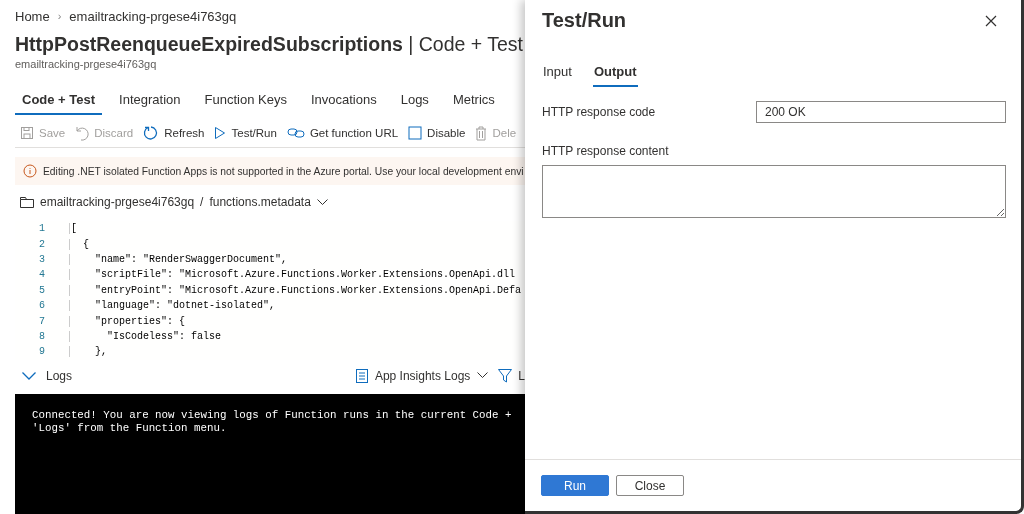 Image resolution: width=1024 pixels, height=514 pixels. What do you see at coordinates (292, 275) in the screenshot?
I see `code-line: "scriptFile": "Microsoft.Azure.Functions.Worker.Extensions.OpenApi.dll` at bounding box center [292, 275].